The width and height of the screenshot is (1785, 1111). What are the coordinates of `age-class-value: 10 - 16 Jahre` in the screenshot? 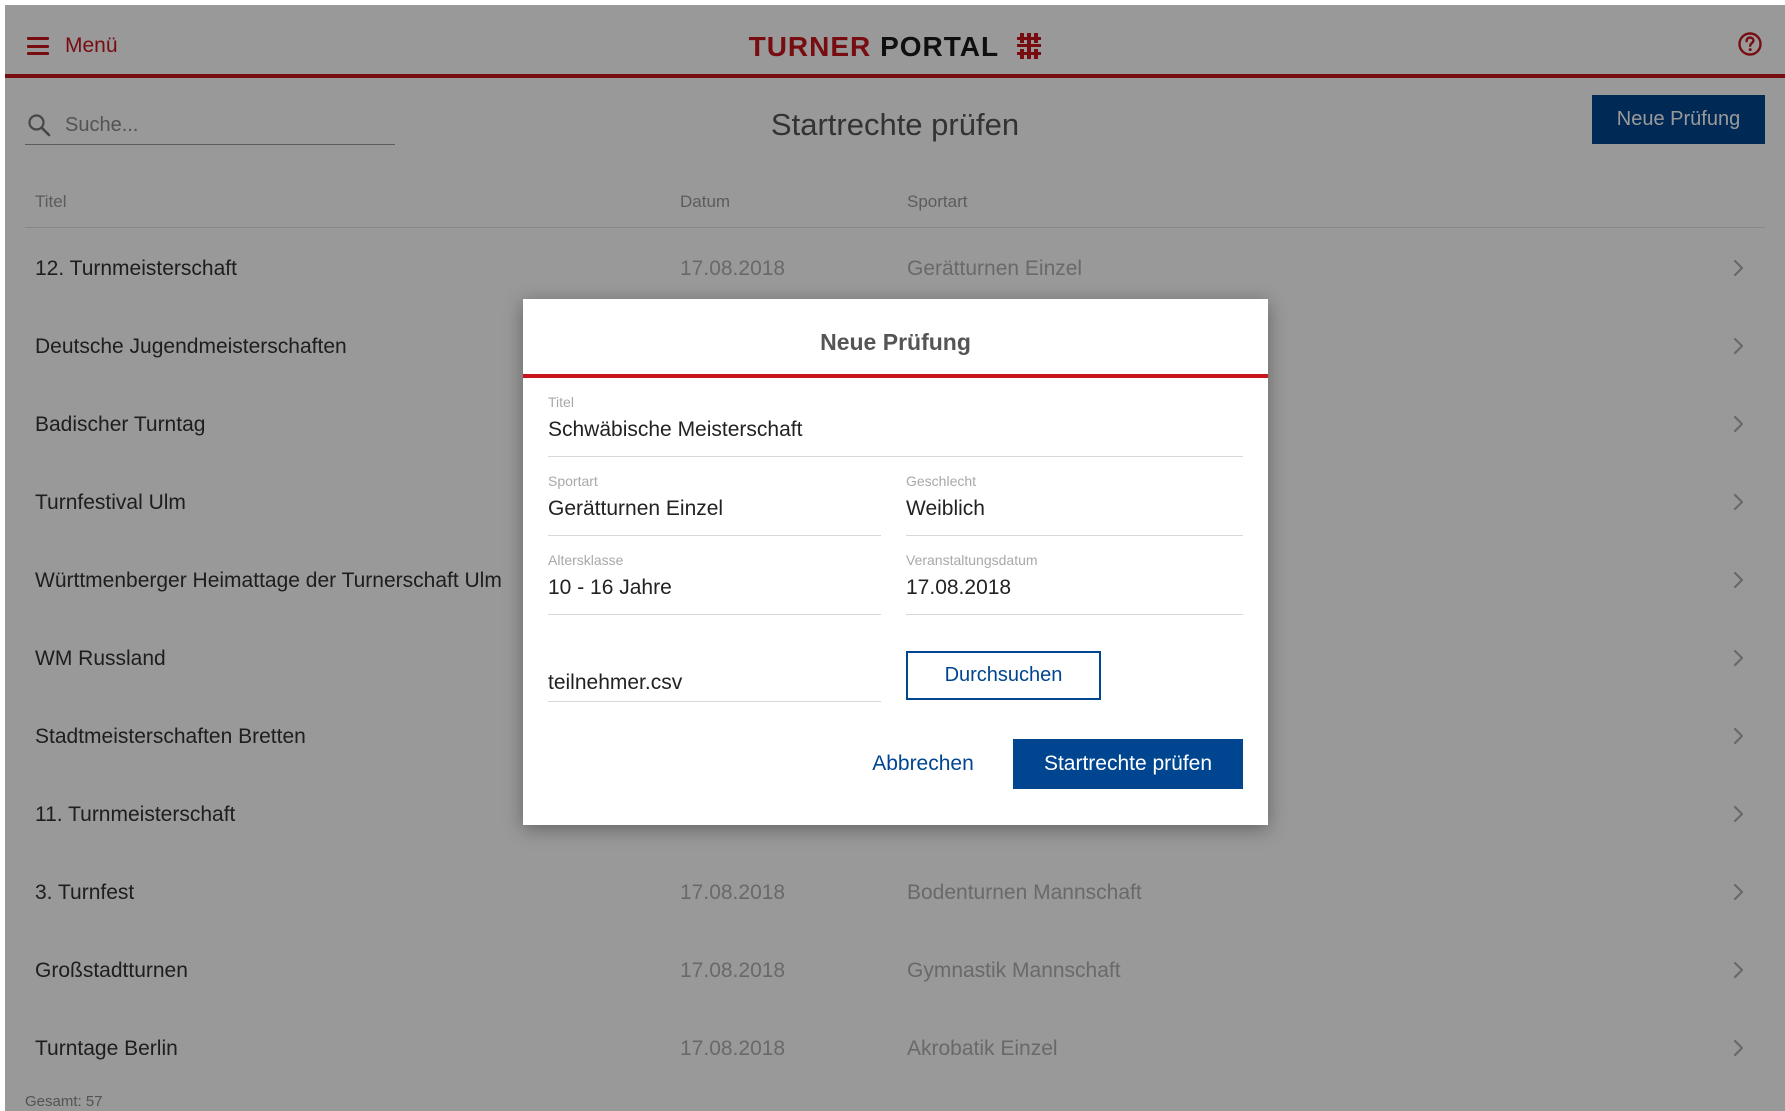 It's located at (610, 588).